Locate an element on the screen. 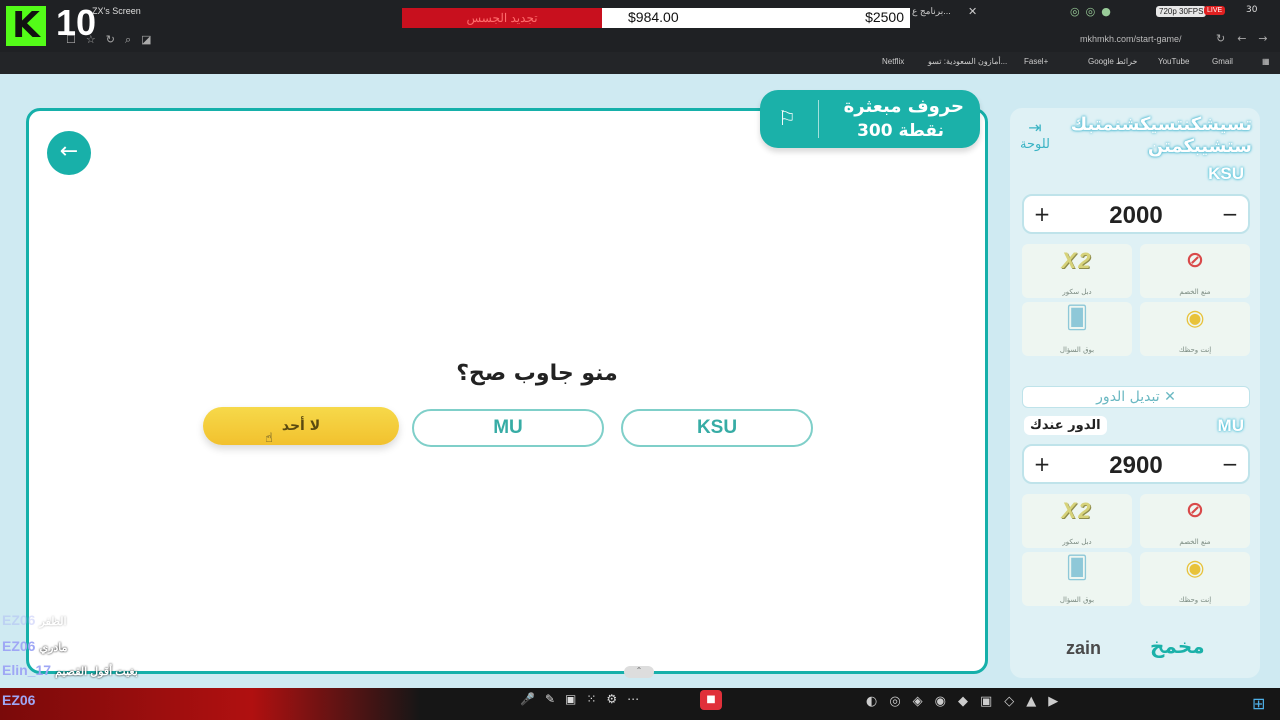 The image size is (1280, 720). team2-score: 2900 is located at coordinates (1136, 465).